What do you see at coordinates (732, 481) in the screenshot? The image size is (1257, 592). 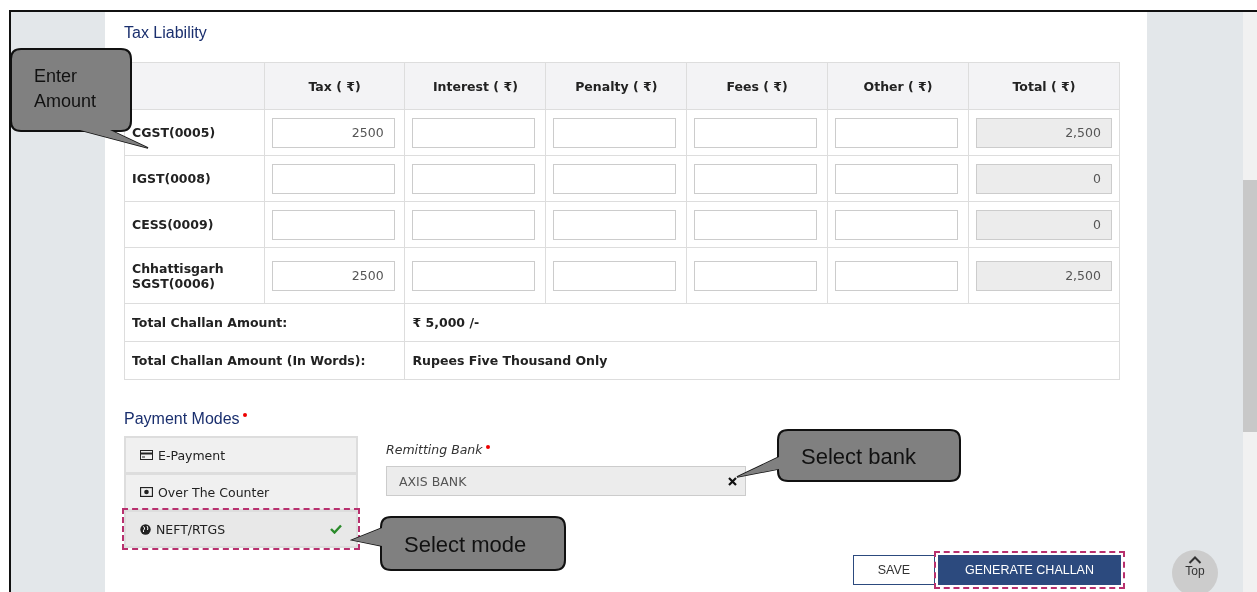 I see `clear-icon` at bounding box center [732, 481].